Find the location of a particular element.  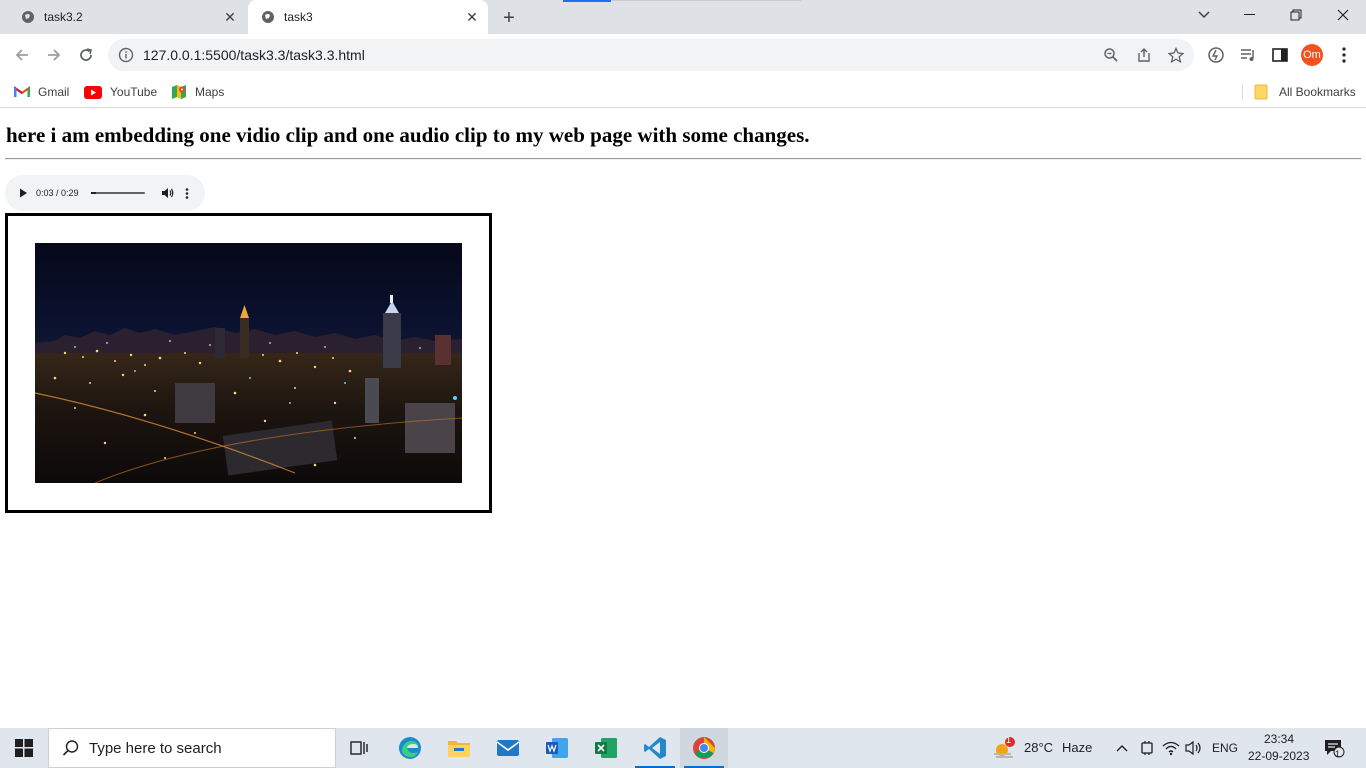

chevron-up-icon is located at coordinates (1122, 748).